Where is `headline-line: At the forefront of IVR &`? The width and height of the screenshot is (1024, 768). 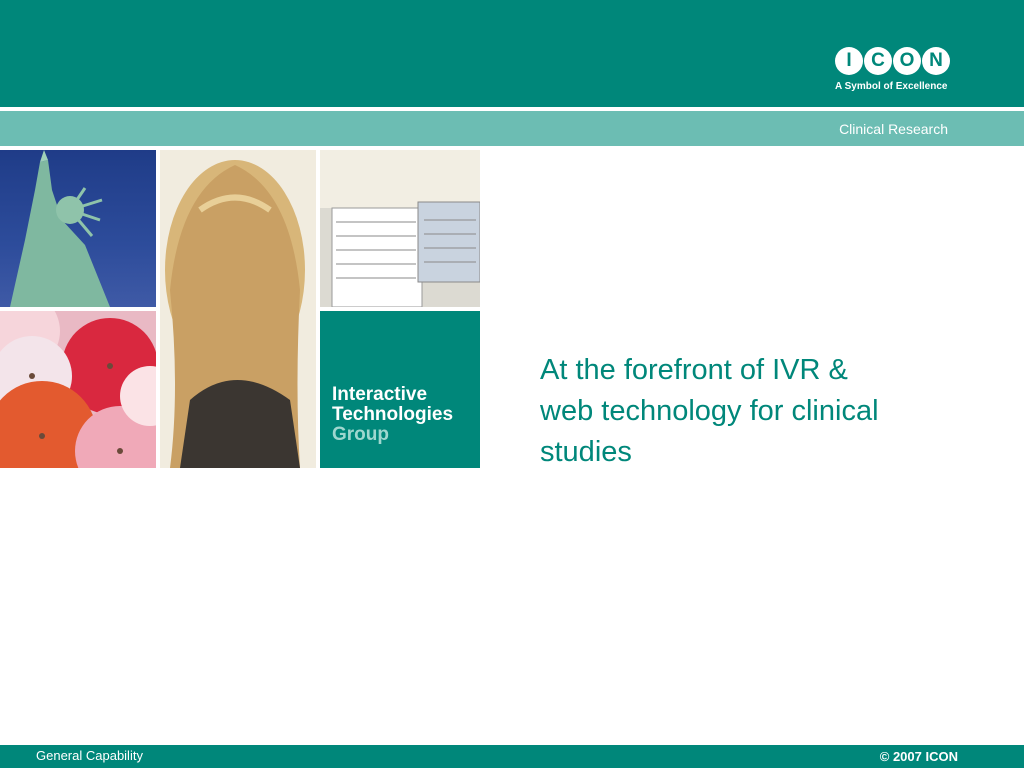 headline-line: At the forefront of IVR & is located at coordinates (694, 370).